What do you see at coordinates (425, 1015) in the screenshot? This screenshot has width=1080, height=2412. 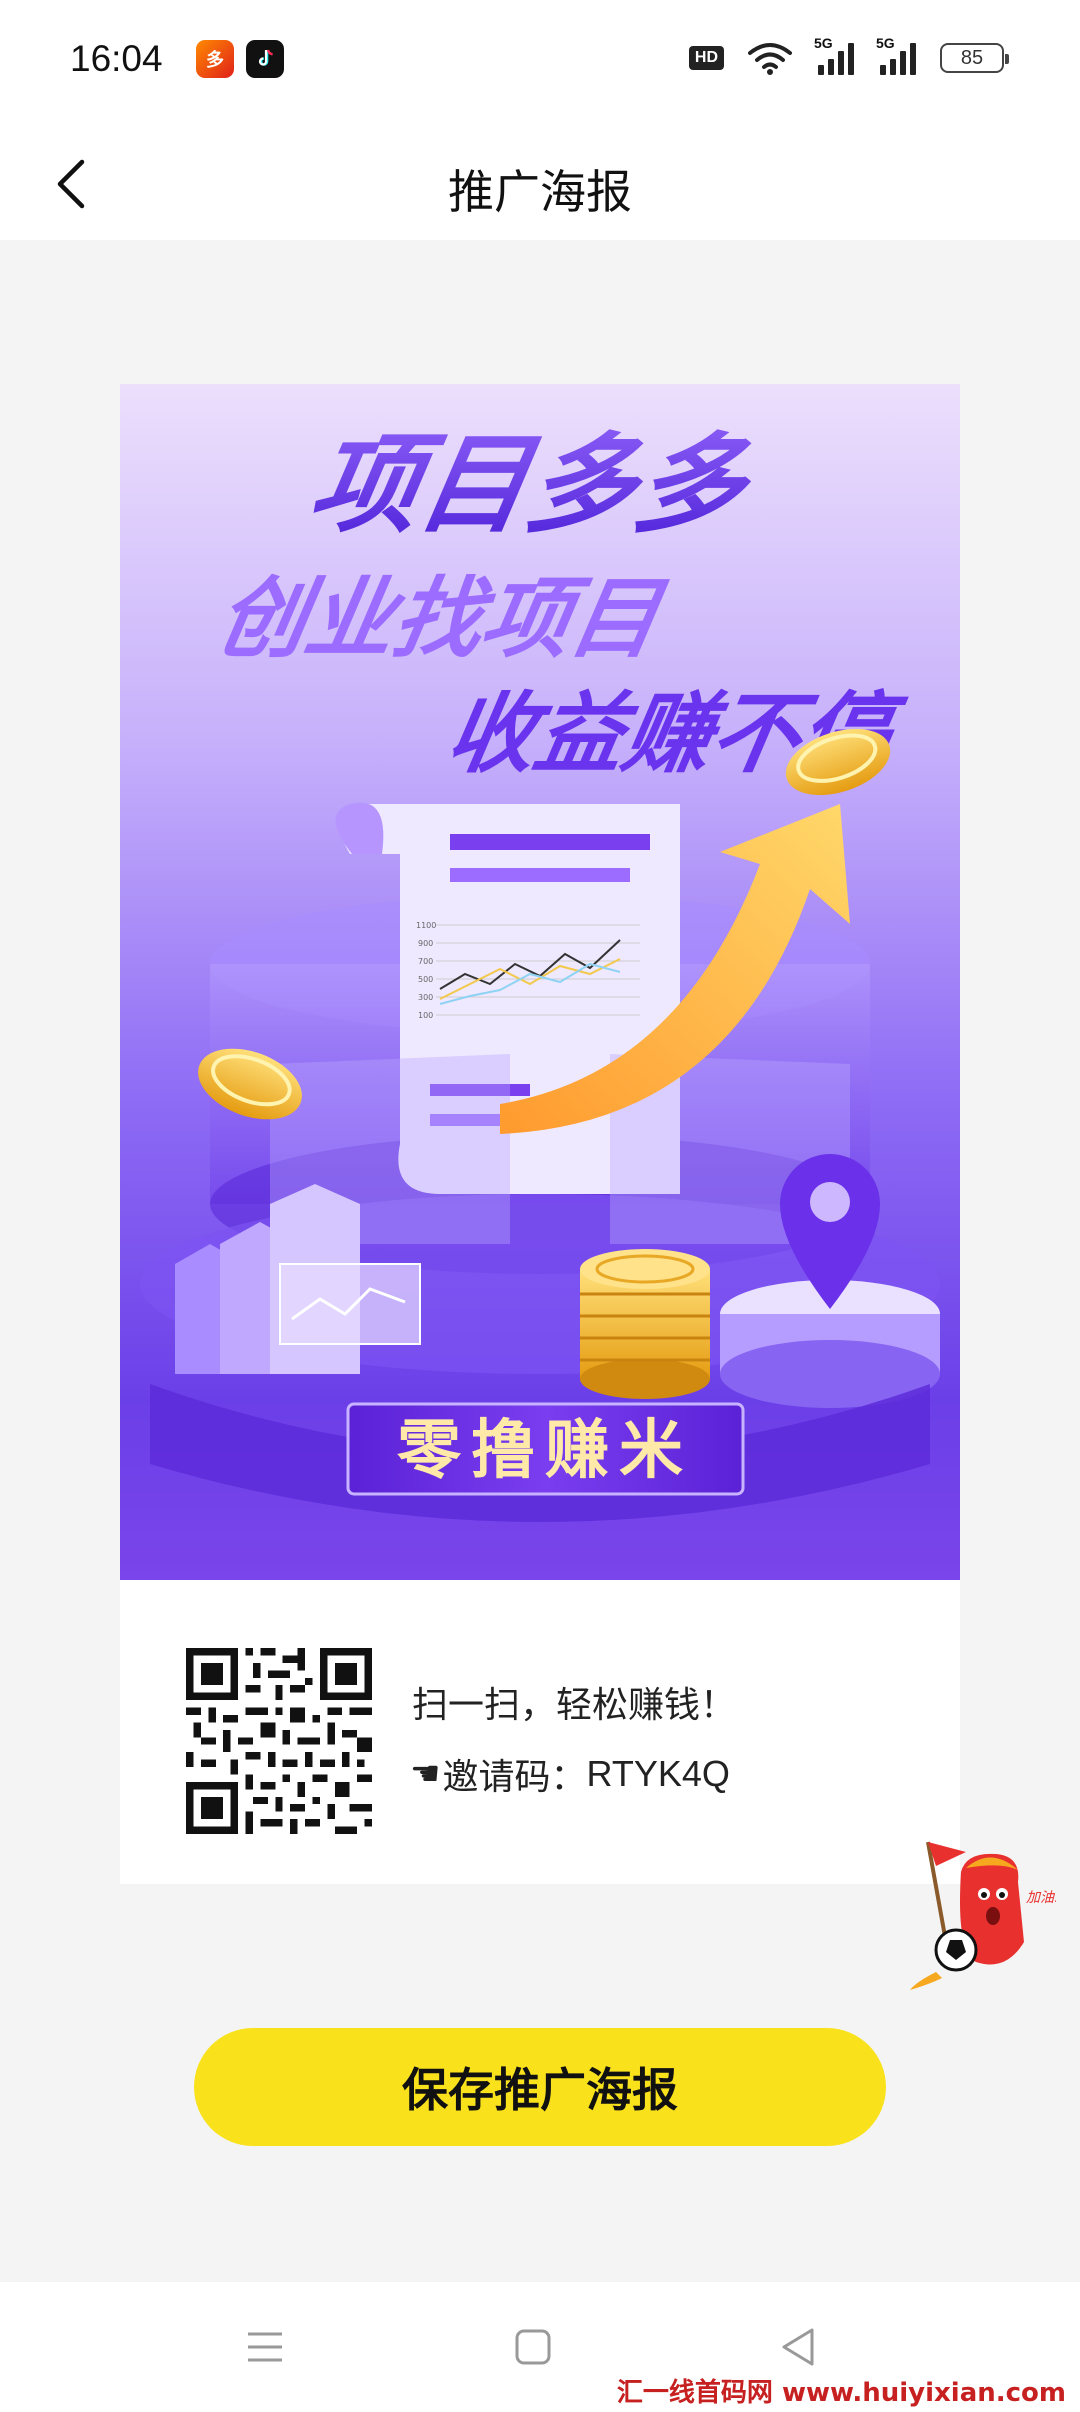 I see `svg-text: 100` at bounding box center [425, 1015].